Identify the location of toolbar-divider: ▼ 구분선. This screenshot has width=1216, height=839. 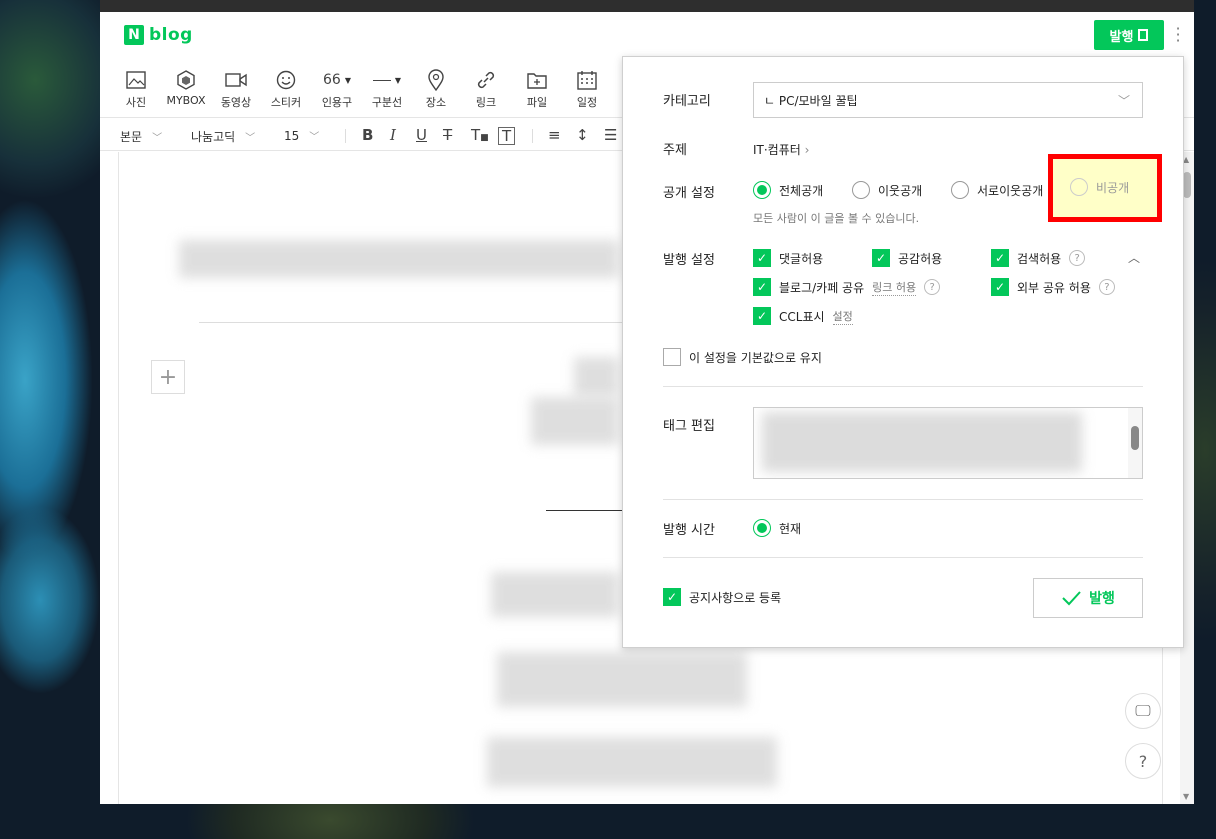
(387, 89).